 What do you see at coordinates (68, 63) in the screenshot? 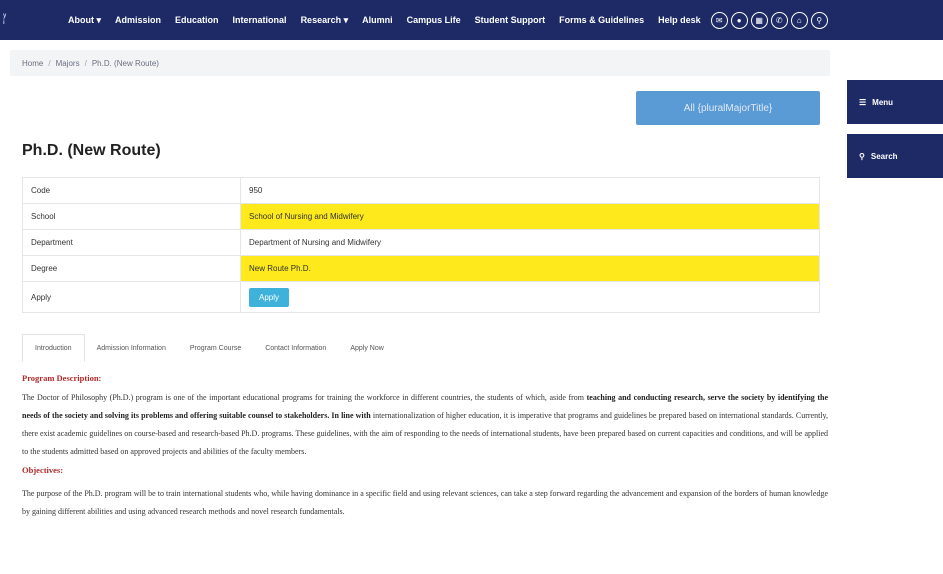
I see `breadcrumb-majors: Majors` at bounding box center [68, 63].